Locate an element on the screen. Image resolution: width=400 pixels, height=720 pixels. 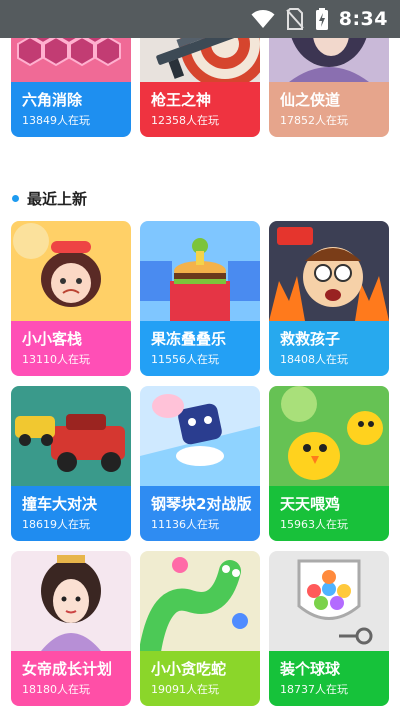
player-count: 12358人在玩 is located at coordinates (185, 120).